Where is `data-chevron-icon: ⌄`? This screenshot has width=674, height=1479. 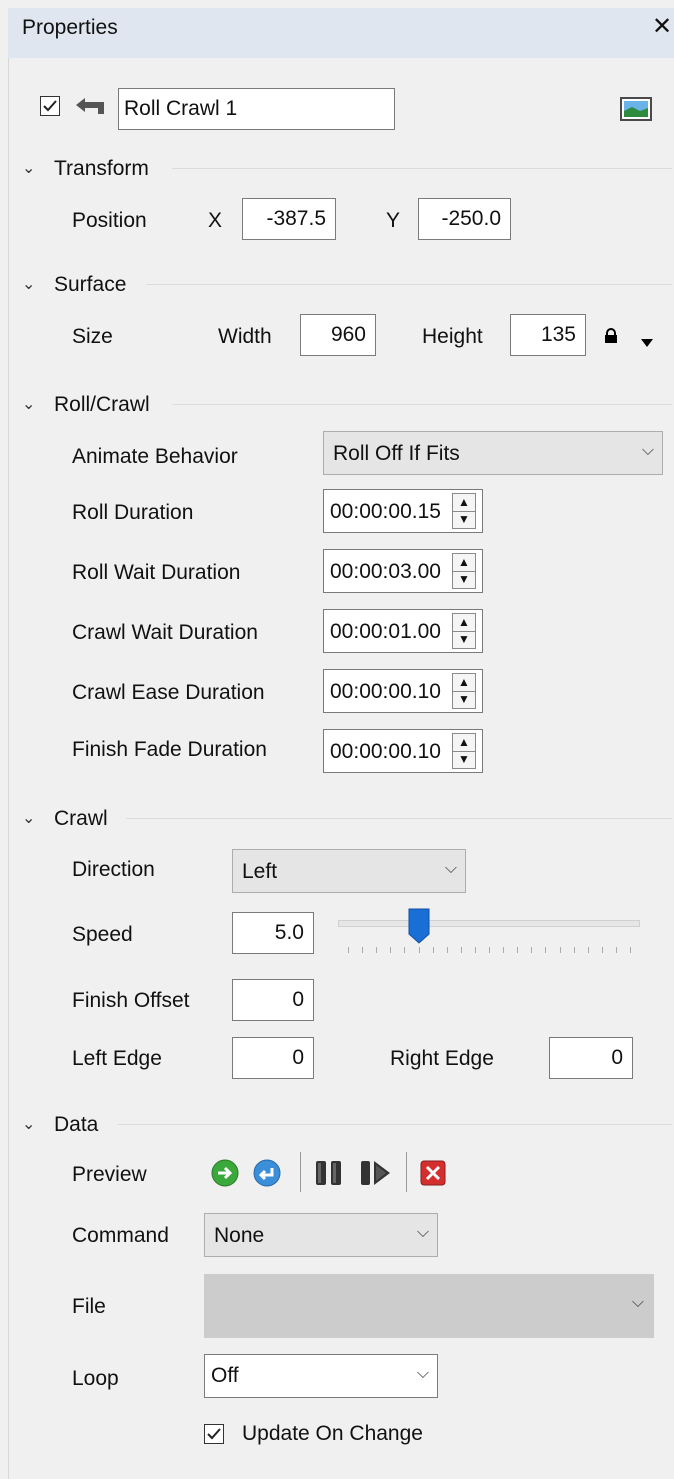
data-chevron-icon: ⌄ is located at coordinates (28, 1124).